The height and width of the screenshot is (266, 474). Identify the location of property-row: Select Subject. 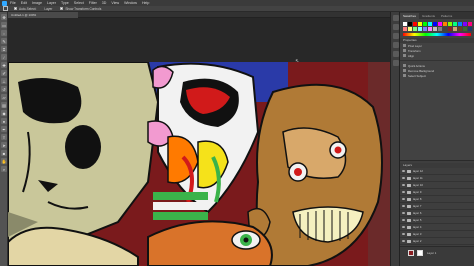
(437, 75).